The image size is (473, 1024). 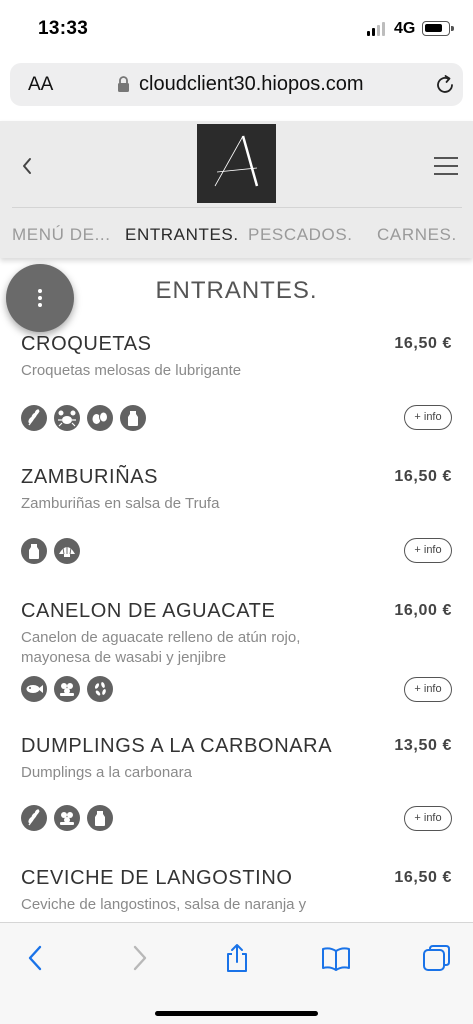 I want to click on app-header: MENÚ DE... ENTRANTES. PESCADOS. CARNES., so click(x=236, y=189).